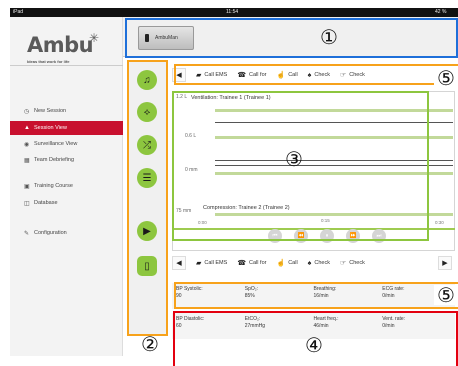  Describe the element at coordinates (27, 111) in the screenshot. I see `clock-icon: ◷` at that location.